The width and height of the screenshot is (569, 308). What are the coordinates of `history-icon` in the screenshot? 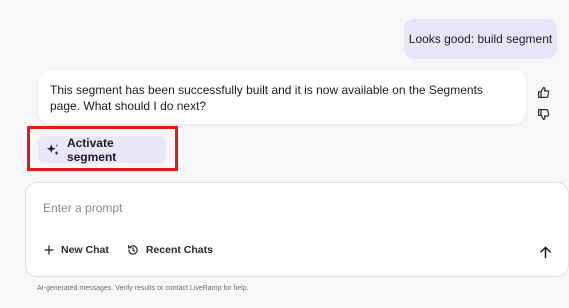 It's located at (132, 250).